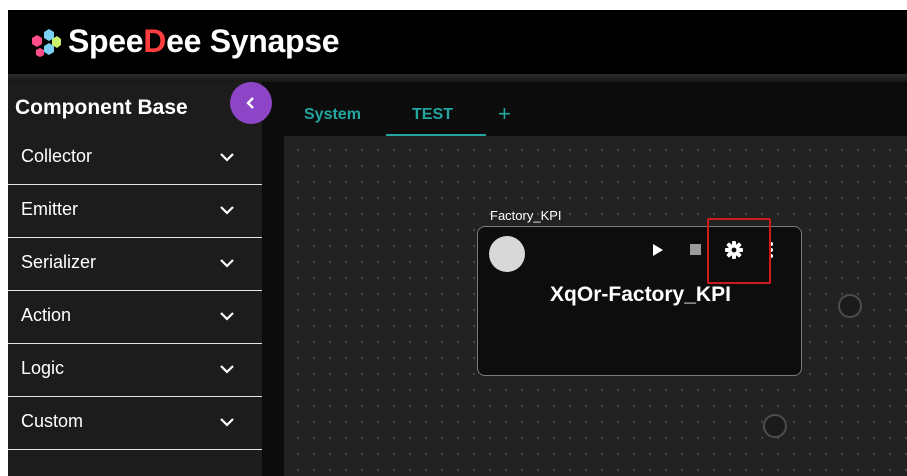 This screenshot has height=476, width=907. What do you see at coordinates (135, 423) in the screenshot?
I see `sidebar-item-custom: Custom` at bounding box center [135, 423].